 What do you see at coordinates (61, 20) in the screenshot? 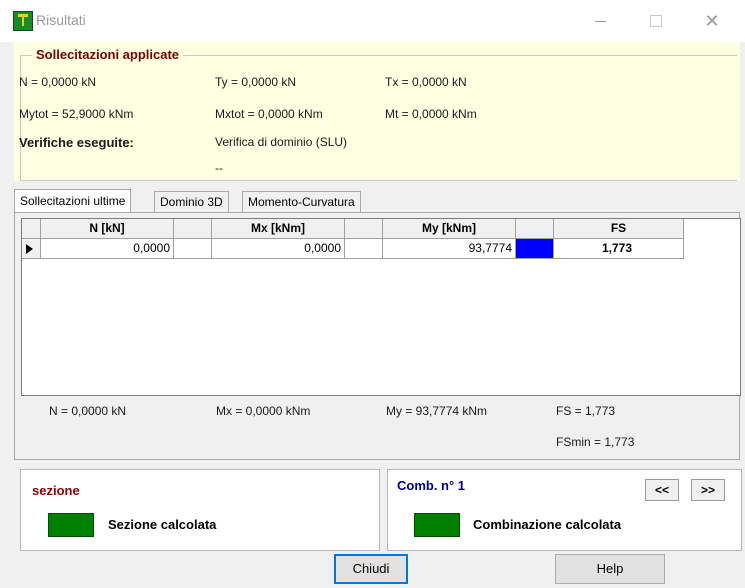
I see `window-title: Risultati` at bounding box center [61, 20].